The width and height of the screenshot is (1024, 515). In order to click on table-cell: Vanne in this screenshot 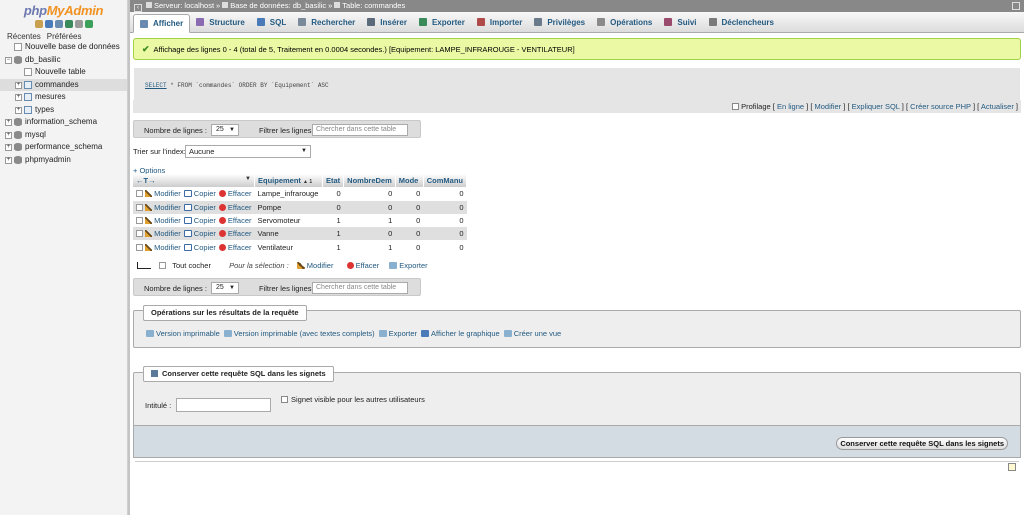, I will do `click(288, 234)`.